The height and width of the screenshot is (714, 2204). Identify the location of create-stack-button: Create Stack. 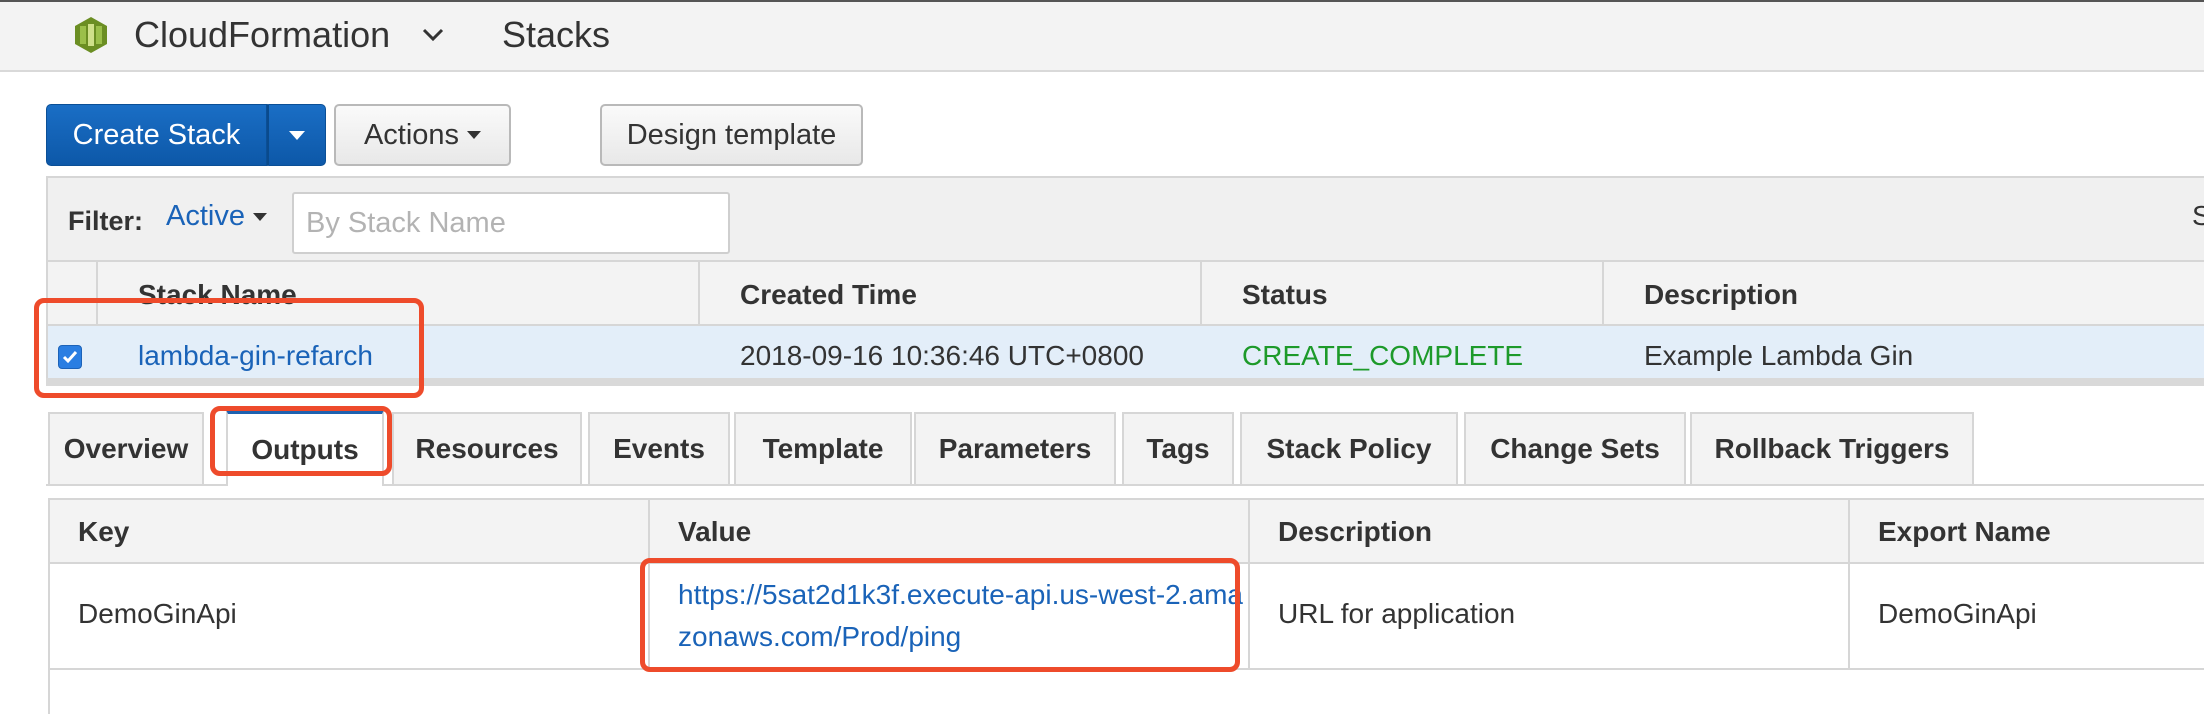
(156, 135).